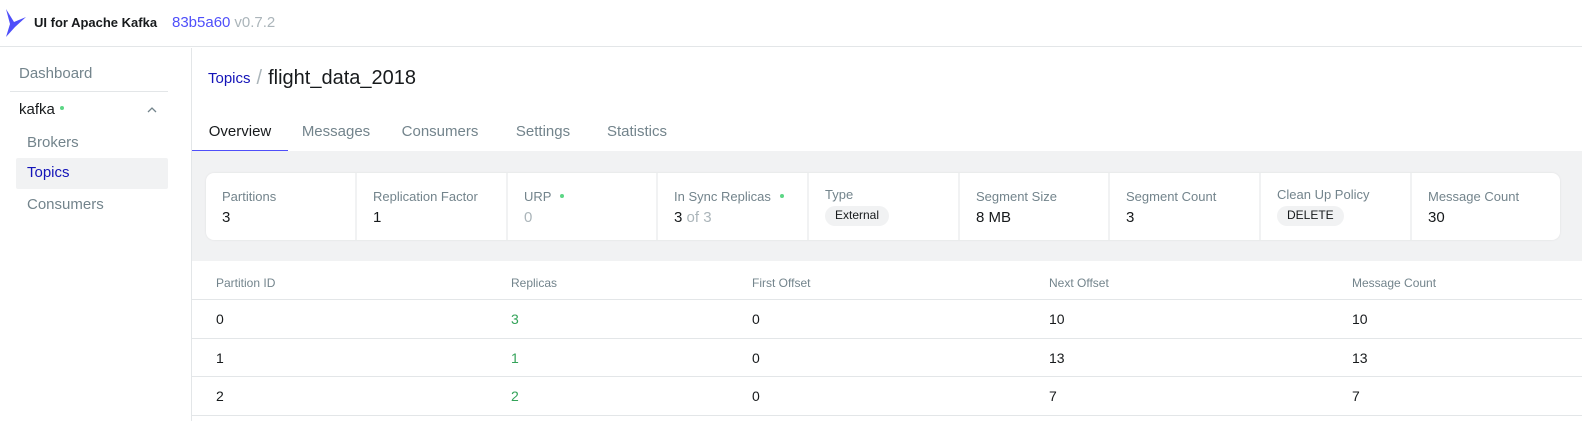 This screenshot has width=1582, height=421. Describe the element at coordinates (515, 396) in the screenshot. I see `cell-replicas: 2` at that location.